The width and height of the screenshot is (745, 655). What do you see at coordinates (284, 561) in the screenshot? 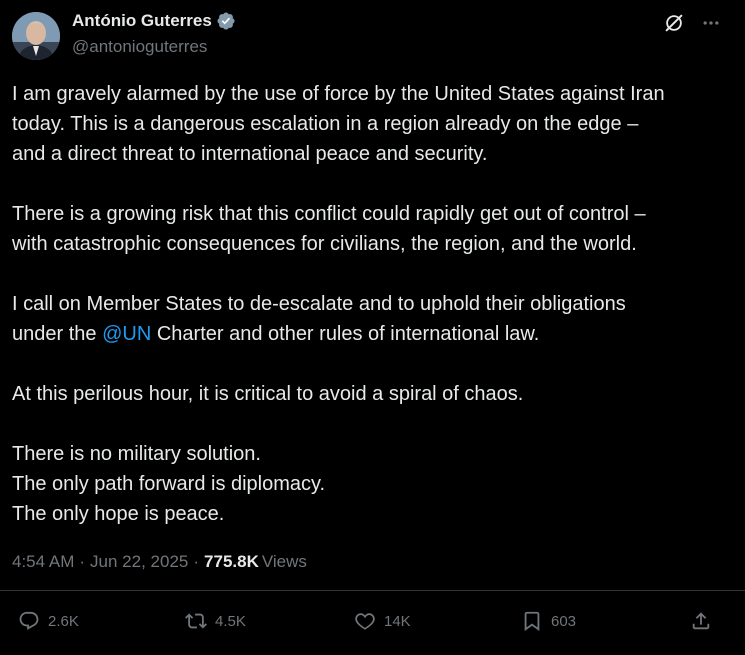
I see `views-label: Views` at bounding box center [284, 561].